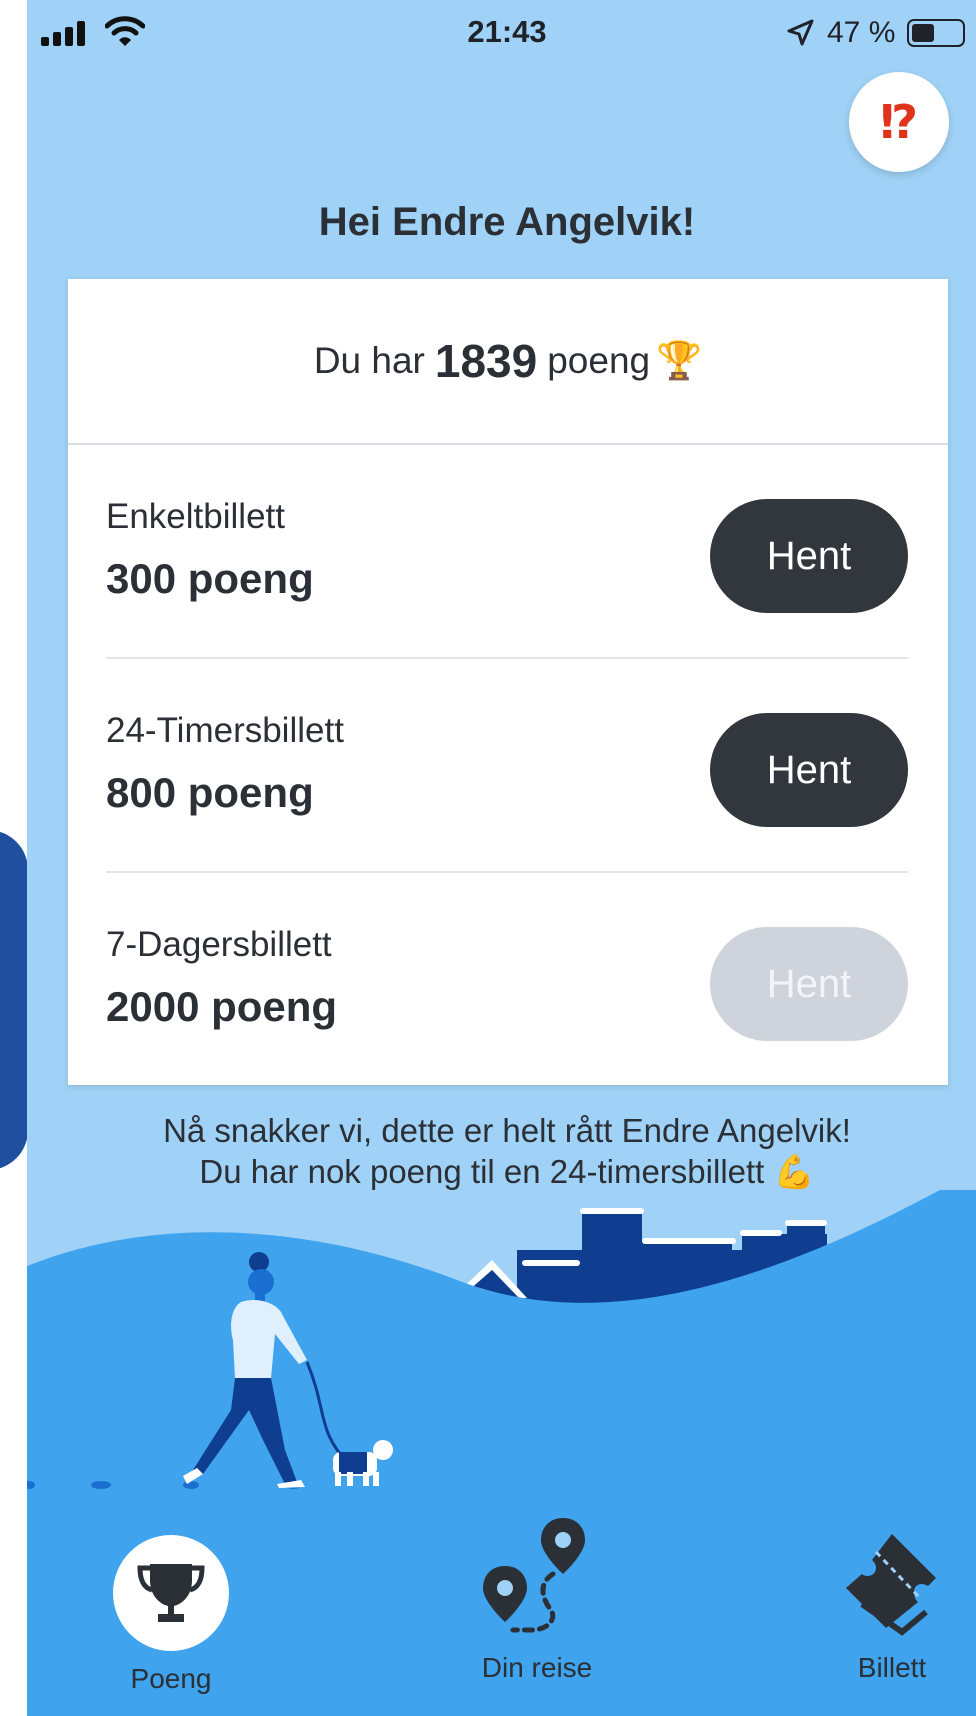  I want to click on offer-name: 24-Timersbillett, so click(225, 730).